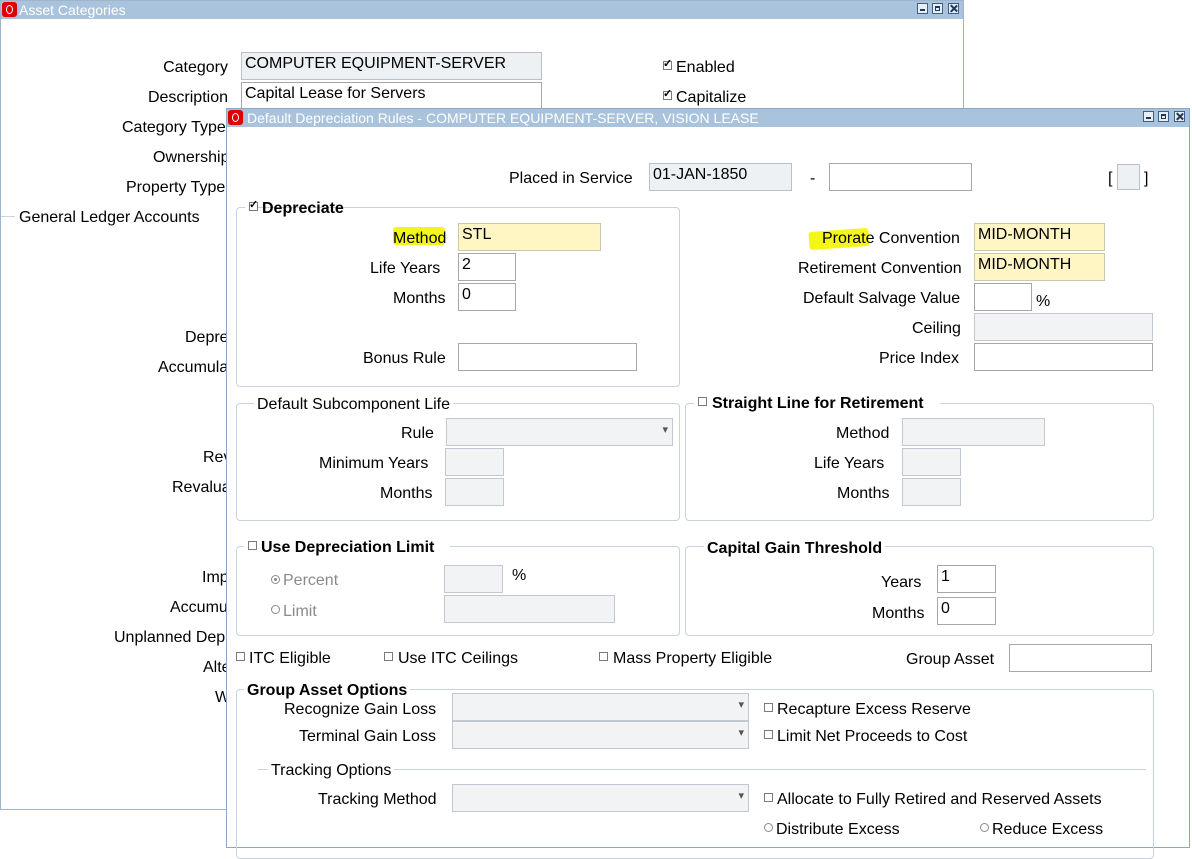 This screenshot has width=1192, height=859. What do you see at coordinates (692, 659) in the screenshot?
I see `mass-property-eligible-label: Mass Property Eligible` at bounding box center [692, 659].